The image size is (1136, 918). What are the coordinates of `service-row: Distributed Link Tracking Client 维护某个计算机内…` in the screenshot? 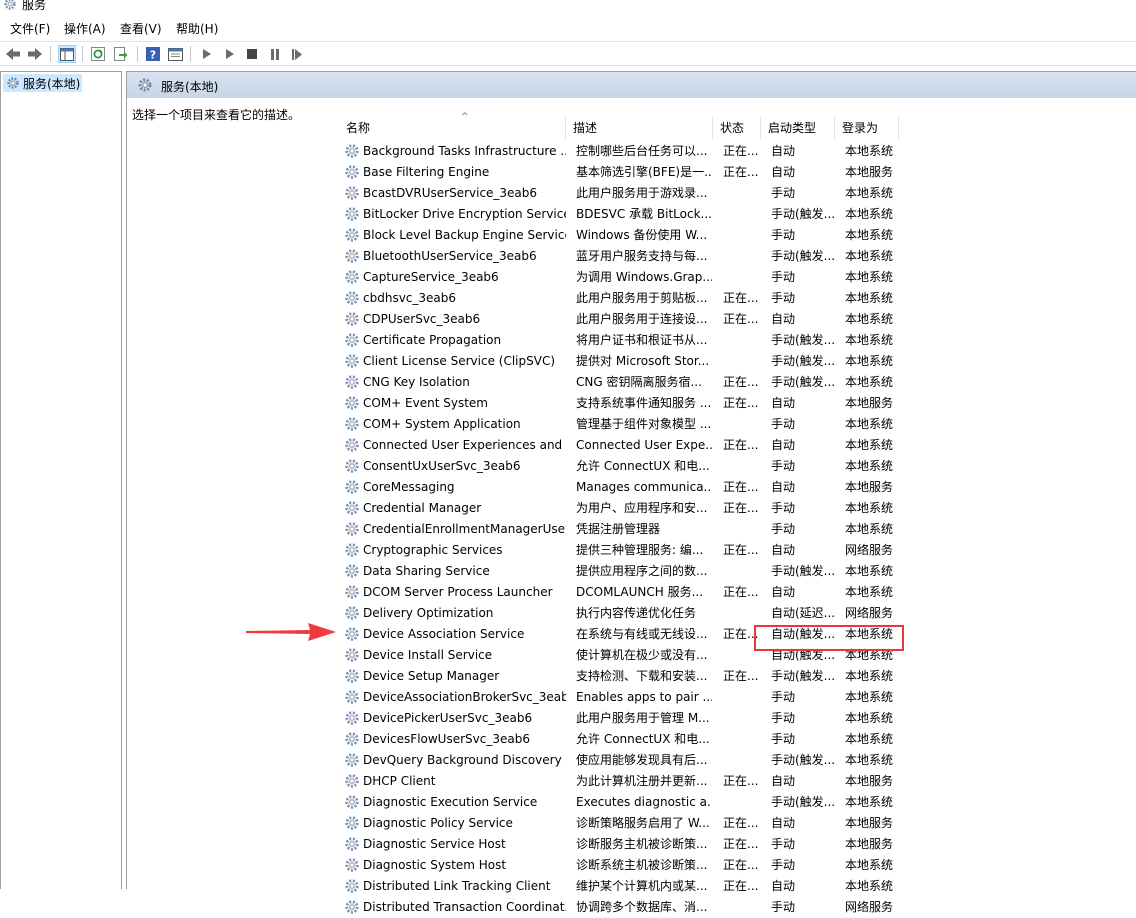 It's located at (619, 886).